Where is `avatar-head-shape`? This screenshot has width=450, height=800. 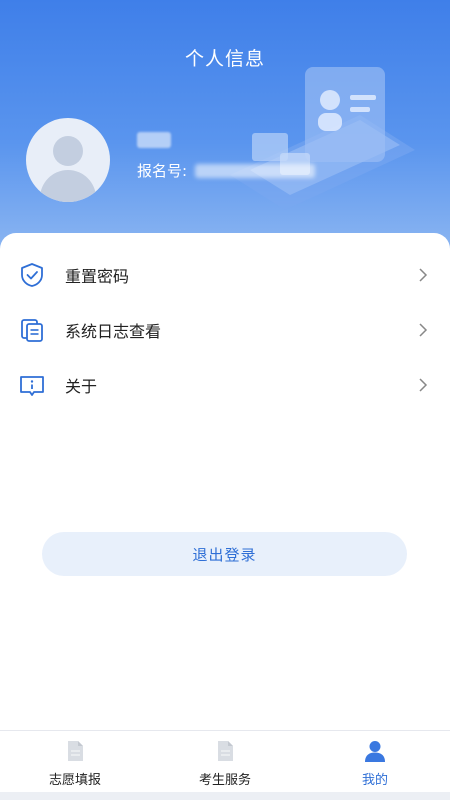 avatar-head-shape is located at coordinates (68, 151).